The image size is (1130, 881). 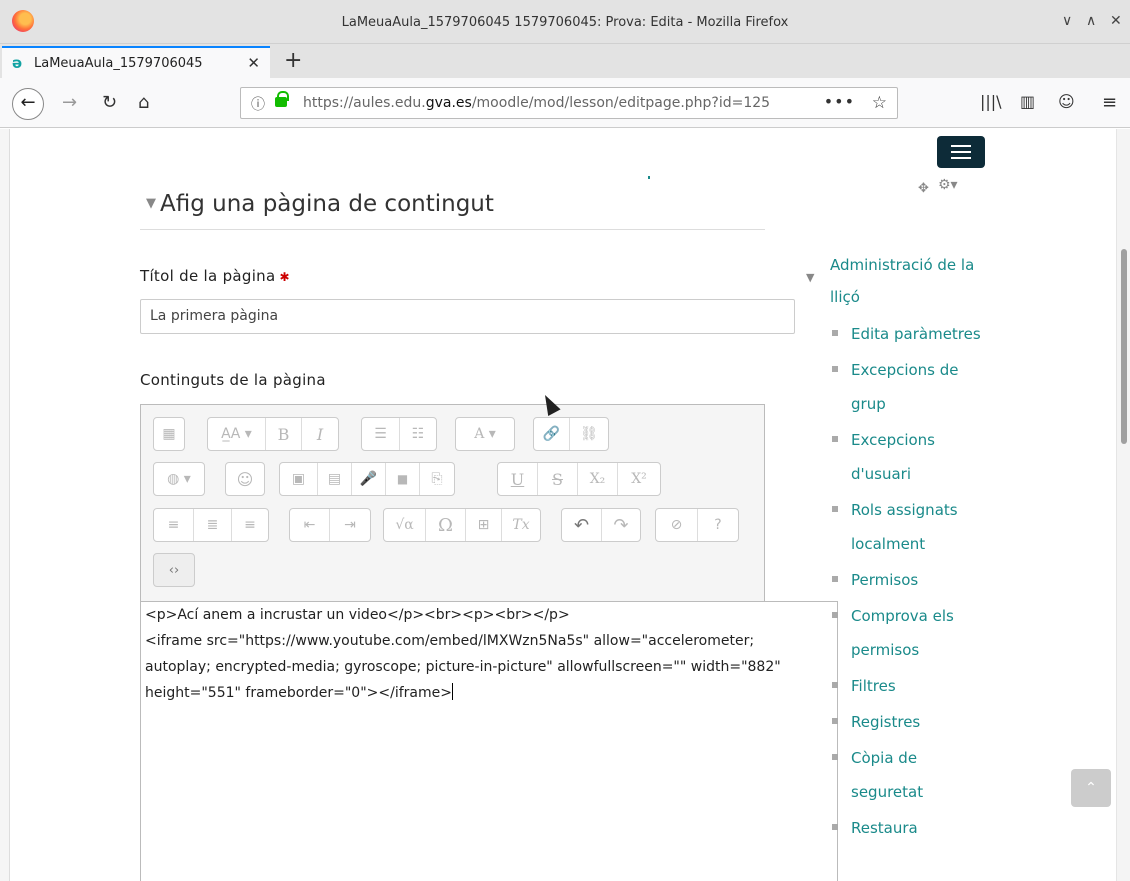 I want to click on toolbar-group-lists: ☰ ☷, so click(x=399, y=434).